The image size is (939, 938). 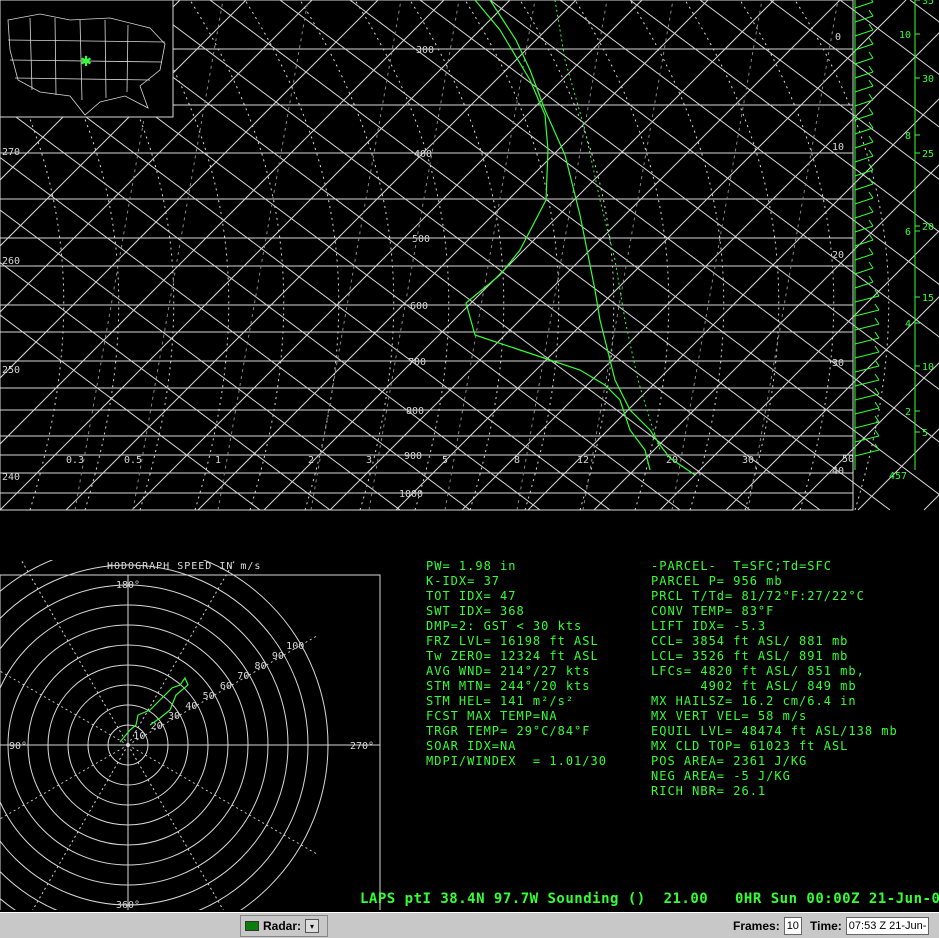 I want to click on radar-menu-button: ▾, so click(x=312, y=926).